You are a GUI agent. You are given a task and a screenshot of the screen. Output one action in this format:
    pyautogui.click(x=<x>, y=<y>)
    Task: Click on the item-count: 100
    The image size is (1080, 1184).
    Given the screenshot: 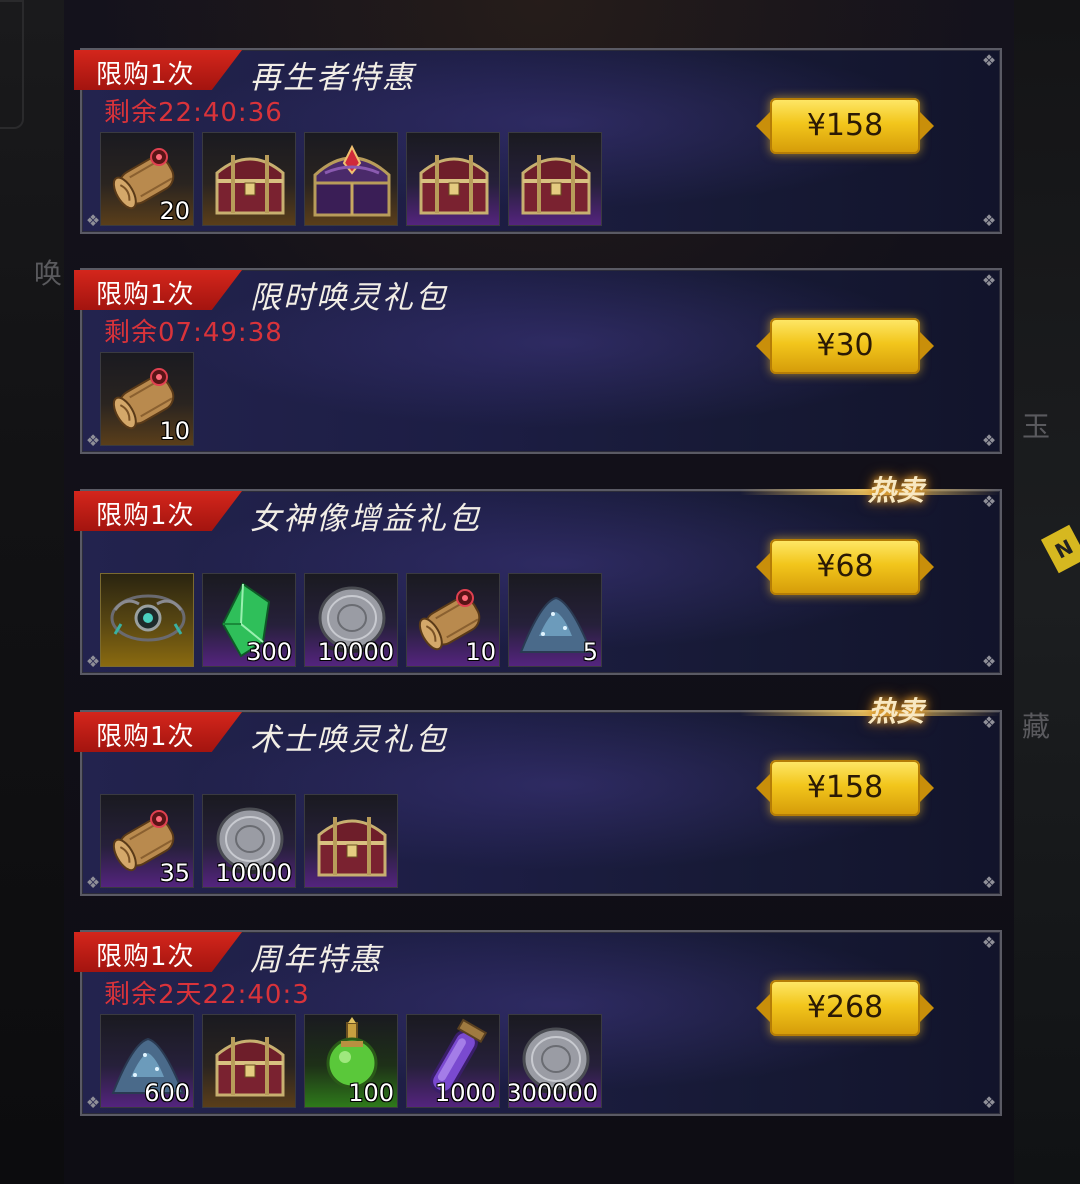 What is the action you would take?
    pyautogui.click(x=371, y=1093)
    